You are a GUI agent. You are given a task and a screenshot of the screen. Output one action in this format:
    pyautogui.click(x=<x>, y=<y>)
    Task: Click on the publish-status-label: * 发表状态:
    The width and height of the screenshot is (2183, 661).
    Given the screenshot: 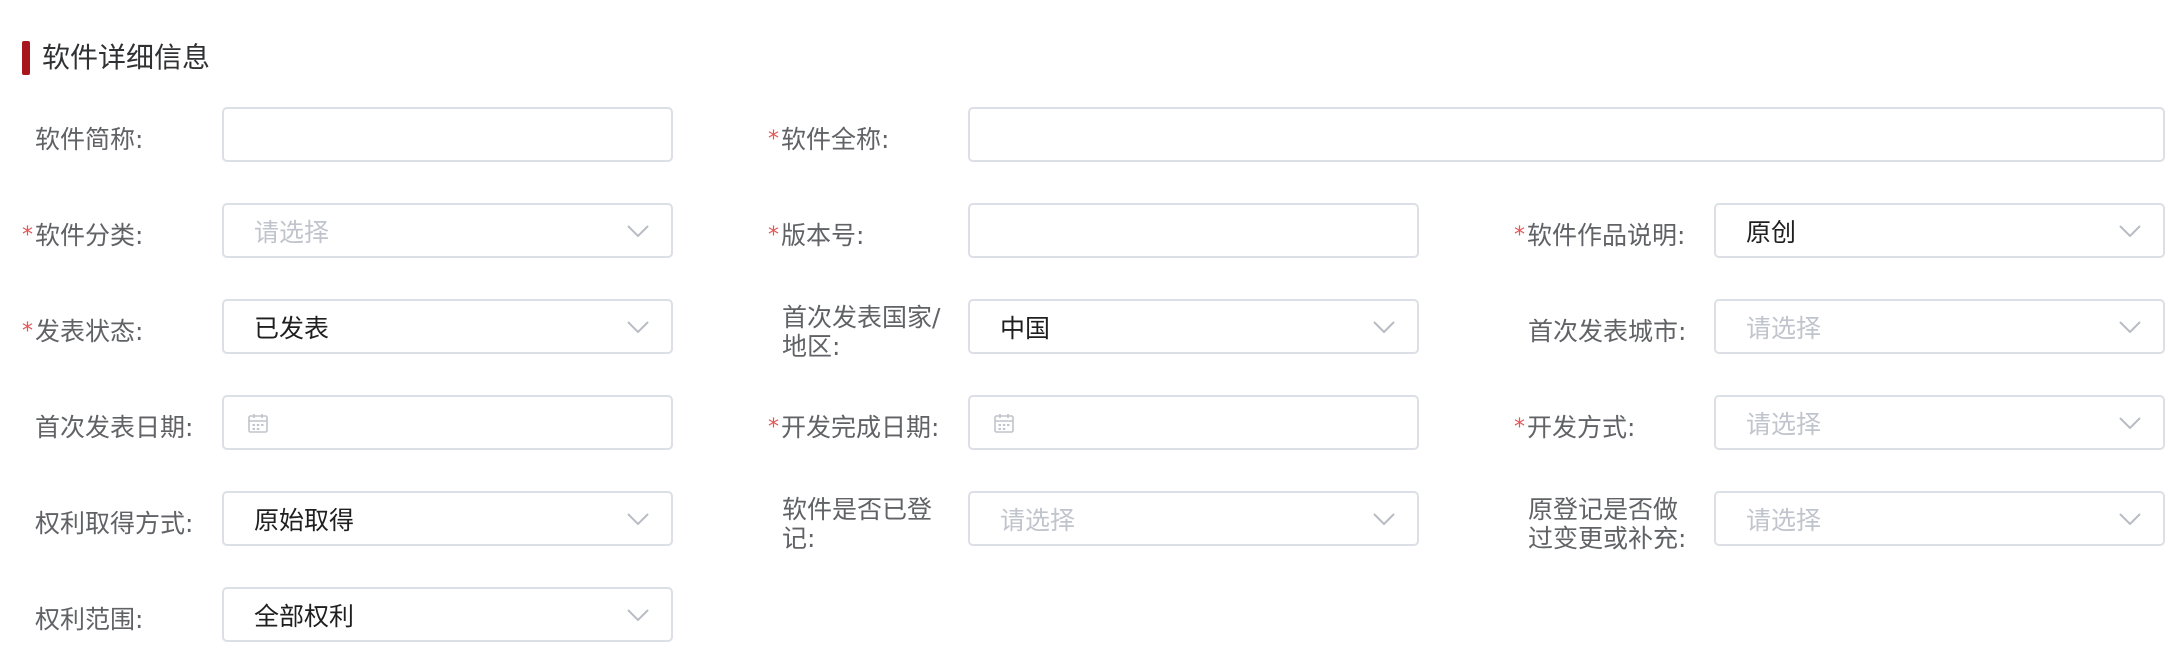 What is the action you would take?
    pyautogui.click(x=83, y=331)
    